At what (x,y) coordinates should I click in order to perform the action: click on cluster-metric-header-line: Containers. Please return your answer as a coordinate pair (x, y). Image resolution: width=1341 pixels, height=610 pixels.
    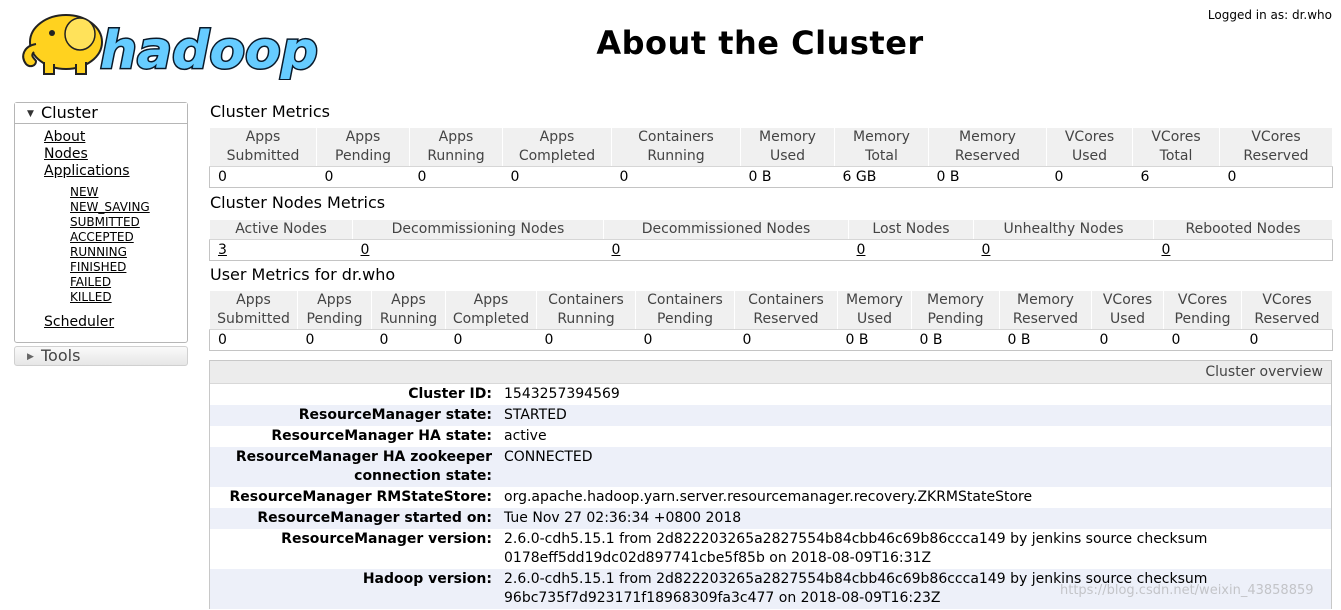
    Looking at the image, I should click on (676, 137).